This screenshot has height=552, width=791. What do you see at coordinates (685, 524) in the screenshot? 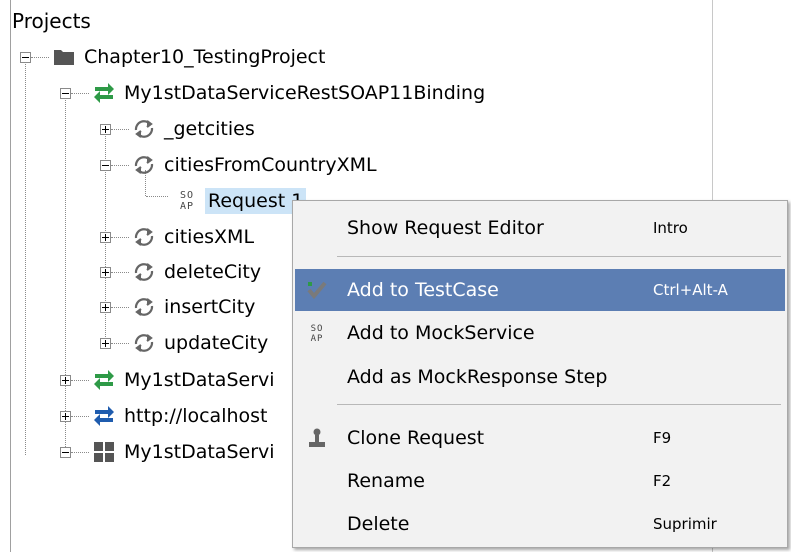
I see `menu-item-shortcut: Suprimir` at bounding box center [685, 524].